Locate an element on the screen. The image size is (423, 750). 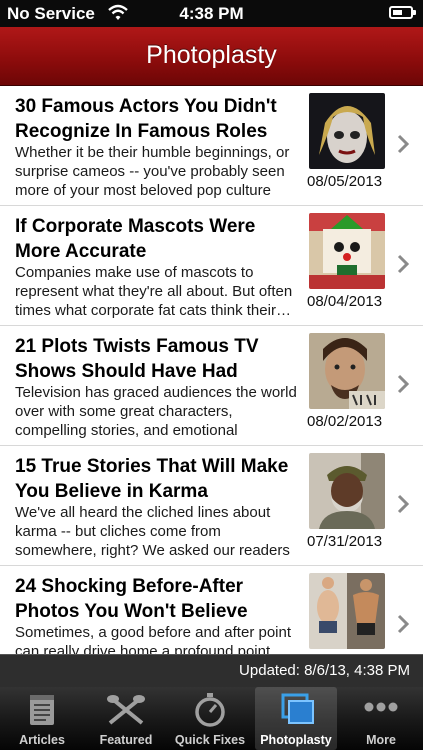
tab-label: Quick Fixes is located at coordinates (210, 740).